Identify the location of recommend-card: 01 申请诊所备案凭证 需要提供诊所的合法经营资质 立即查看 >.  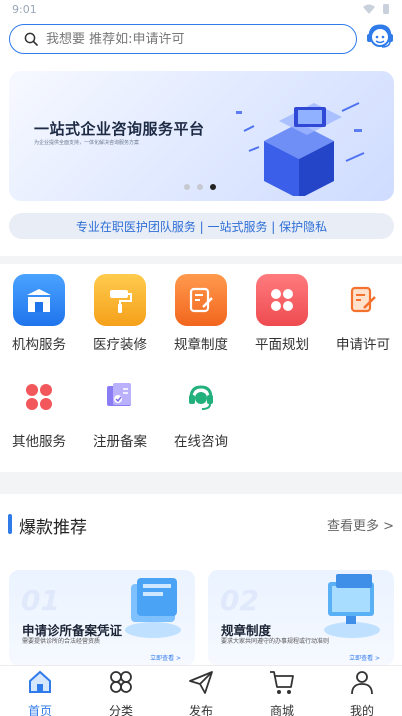
(102, 618).